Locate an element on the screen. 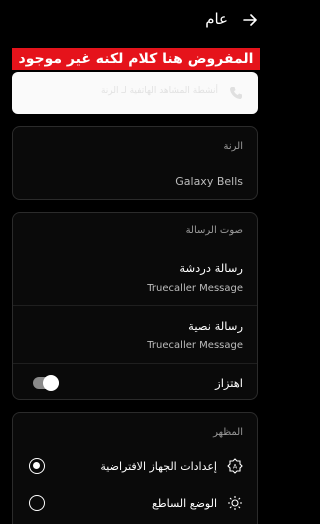 The width and height of the screenshot is (320, 524). appearance-option-label: الوضع الساطع is located at coordinates (184, 503).